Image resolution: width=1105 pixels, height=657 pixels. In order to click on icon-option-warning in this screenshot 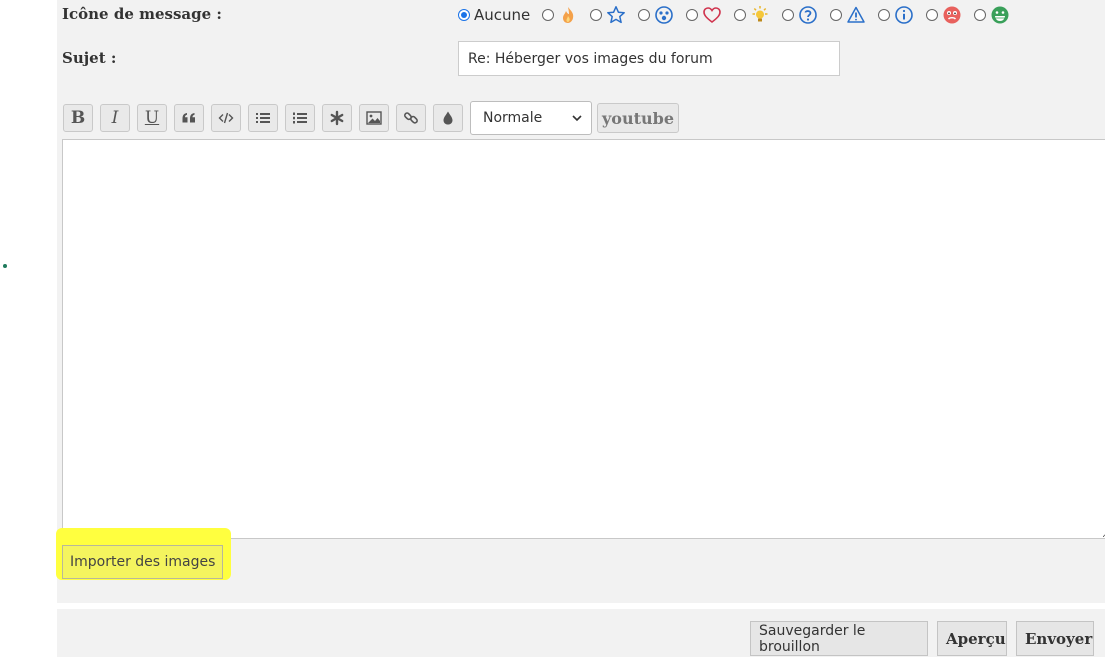, I will do `click(848, 15)`.